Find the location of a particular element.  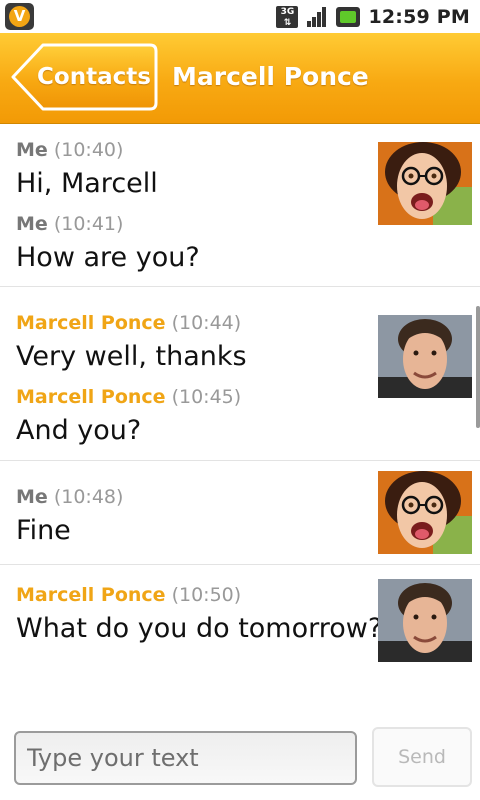

message-time: (10:50) is located at coordinates (206, 595).